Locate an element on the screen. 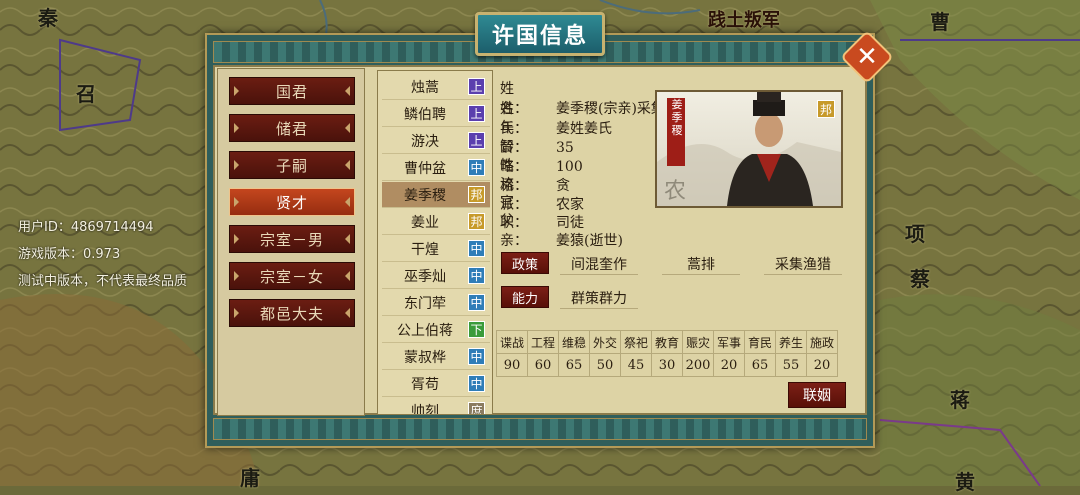  menu-item-clan-male: 宗室－男 is located at coordinates (292, 239).